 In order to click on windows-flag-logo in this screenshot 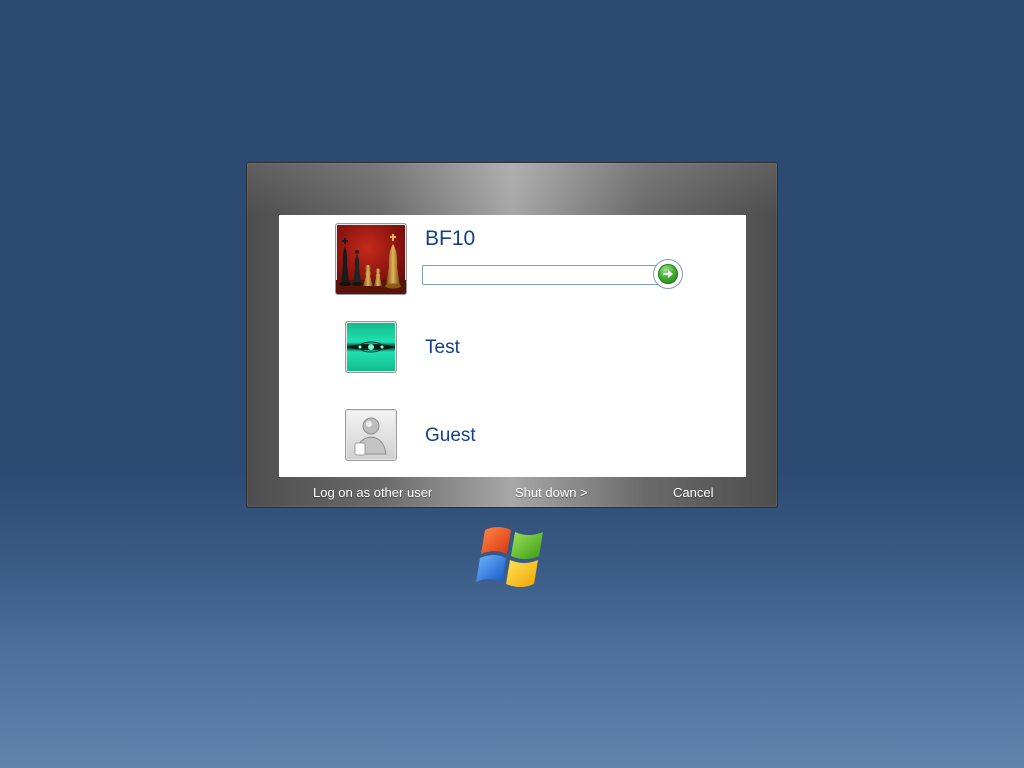, I will do `click(512, 559)`.